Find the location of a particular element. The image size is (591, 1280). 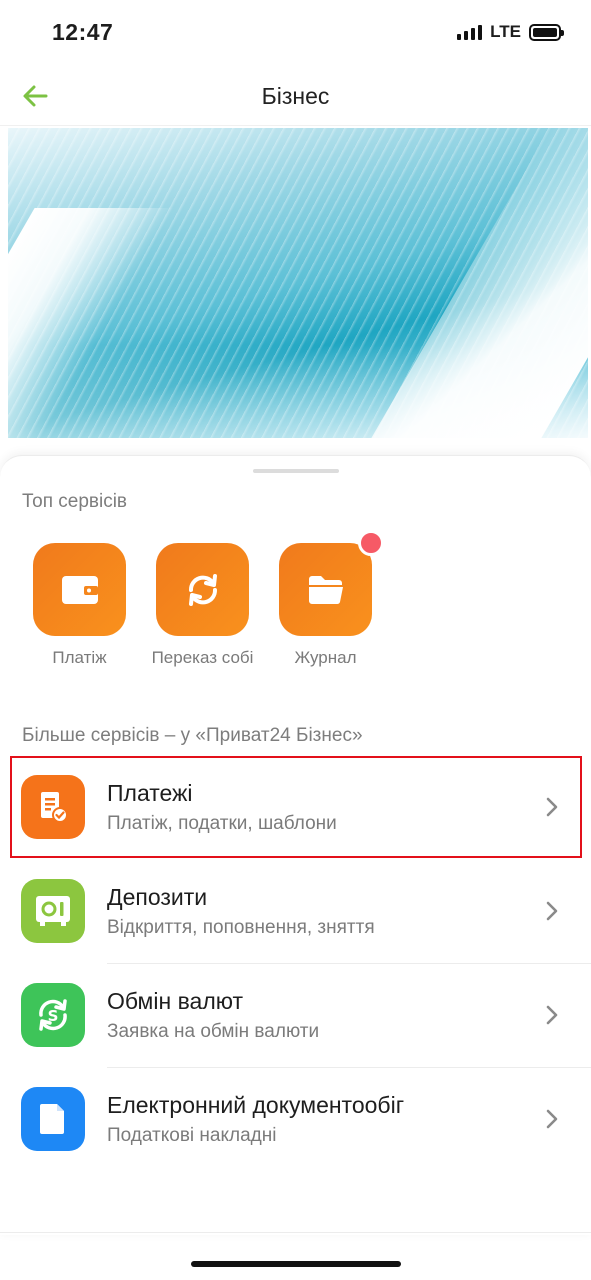

payment-tile is located at coordinates (79, 589).